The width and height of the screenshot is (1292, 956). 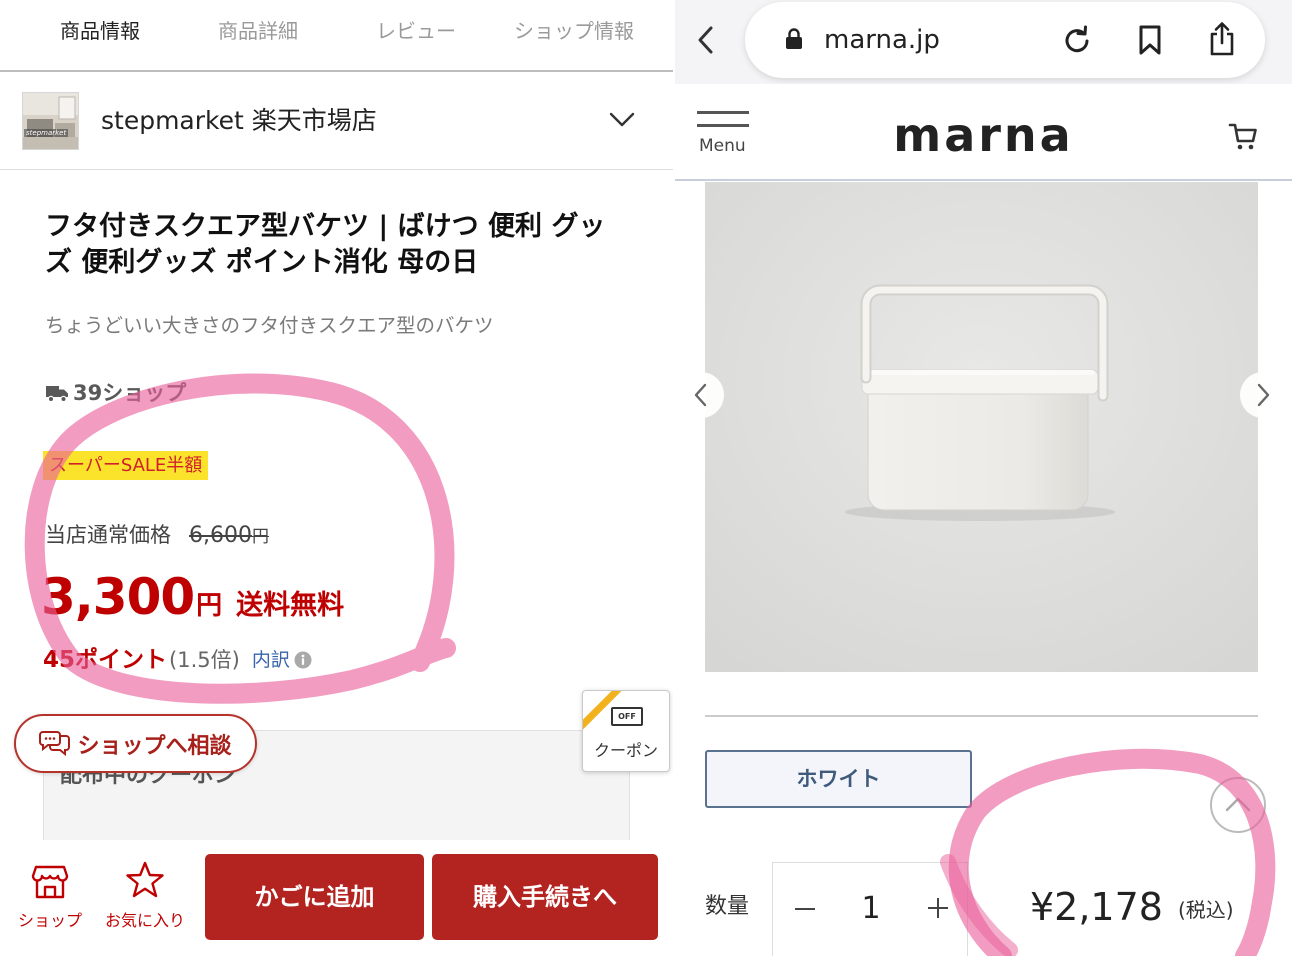 I want to click on price-value: ¥2,178, so click(x=1096, y=907).